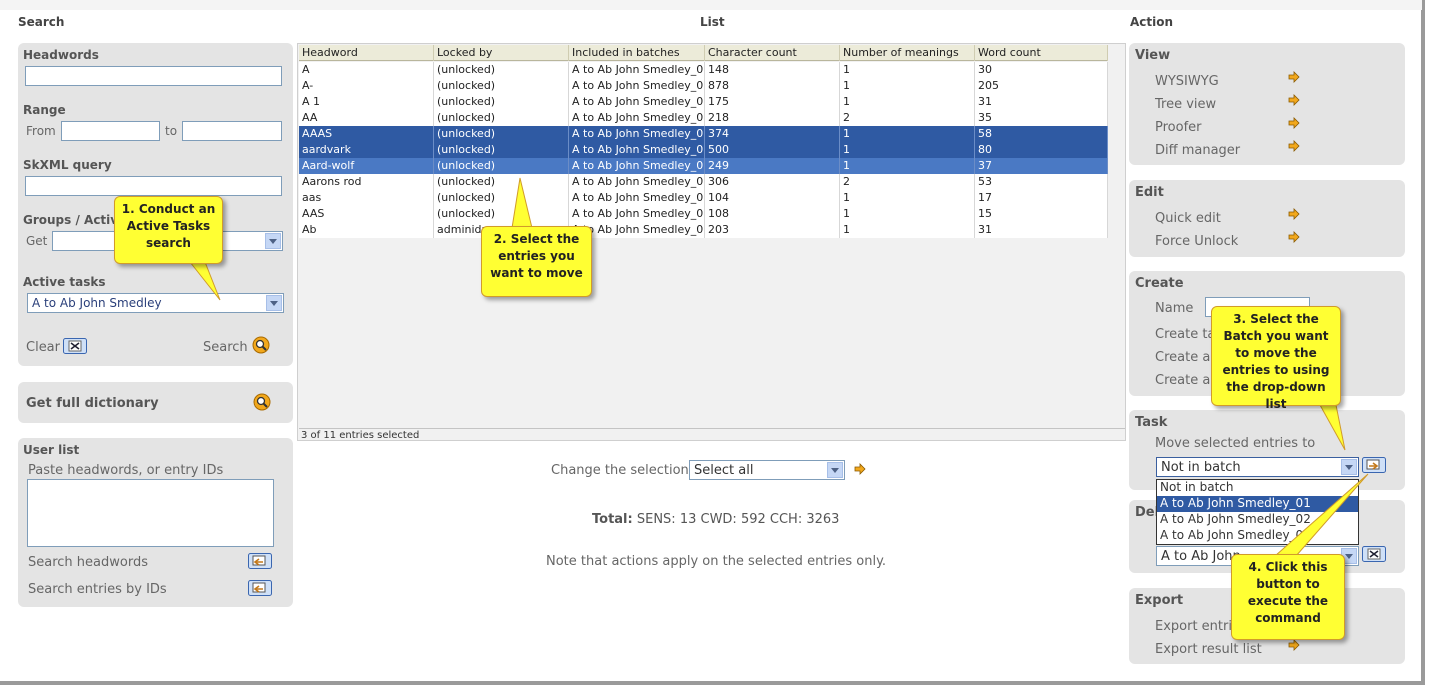 This screenshot has width=1435, height=695. What do you see at coordinates (772, 102) in the screenshot?
I see `table-cell: 175` at bounding box center [772, 102].